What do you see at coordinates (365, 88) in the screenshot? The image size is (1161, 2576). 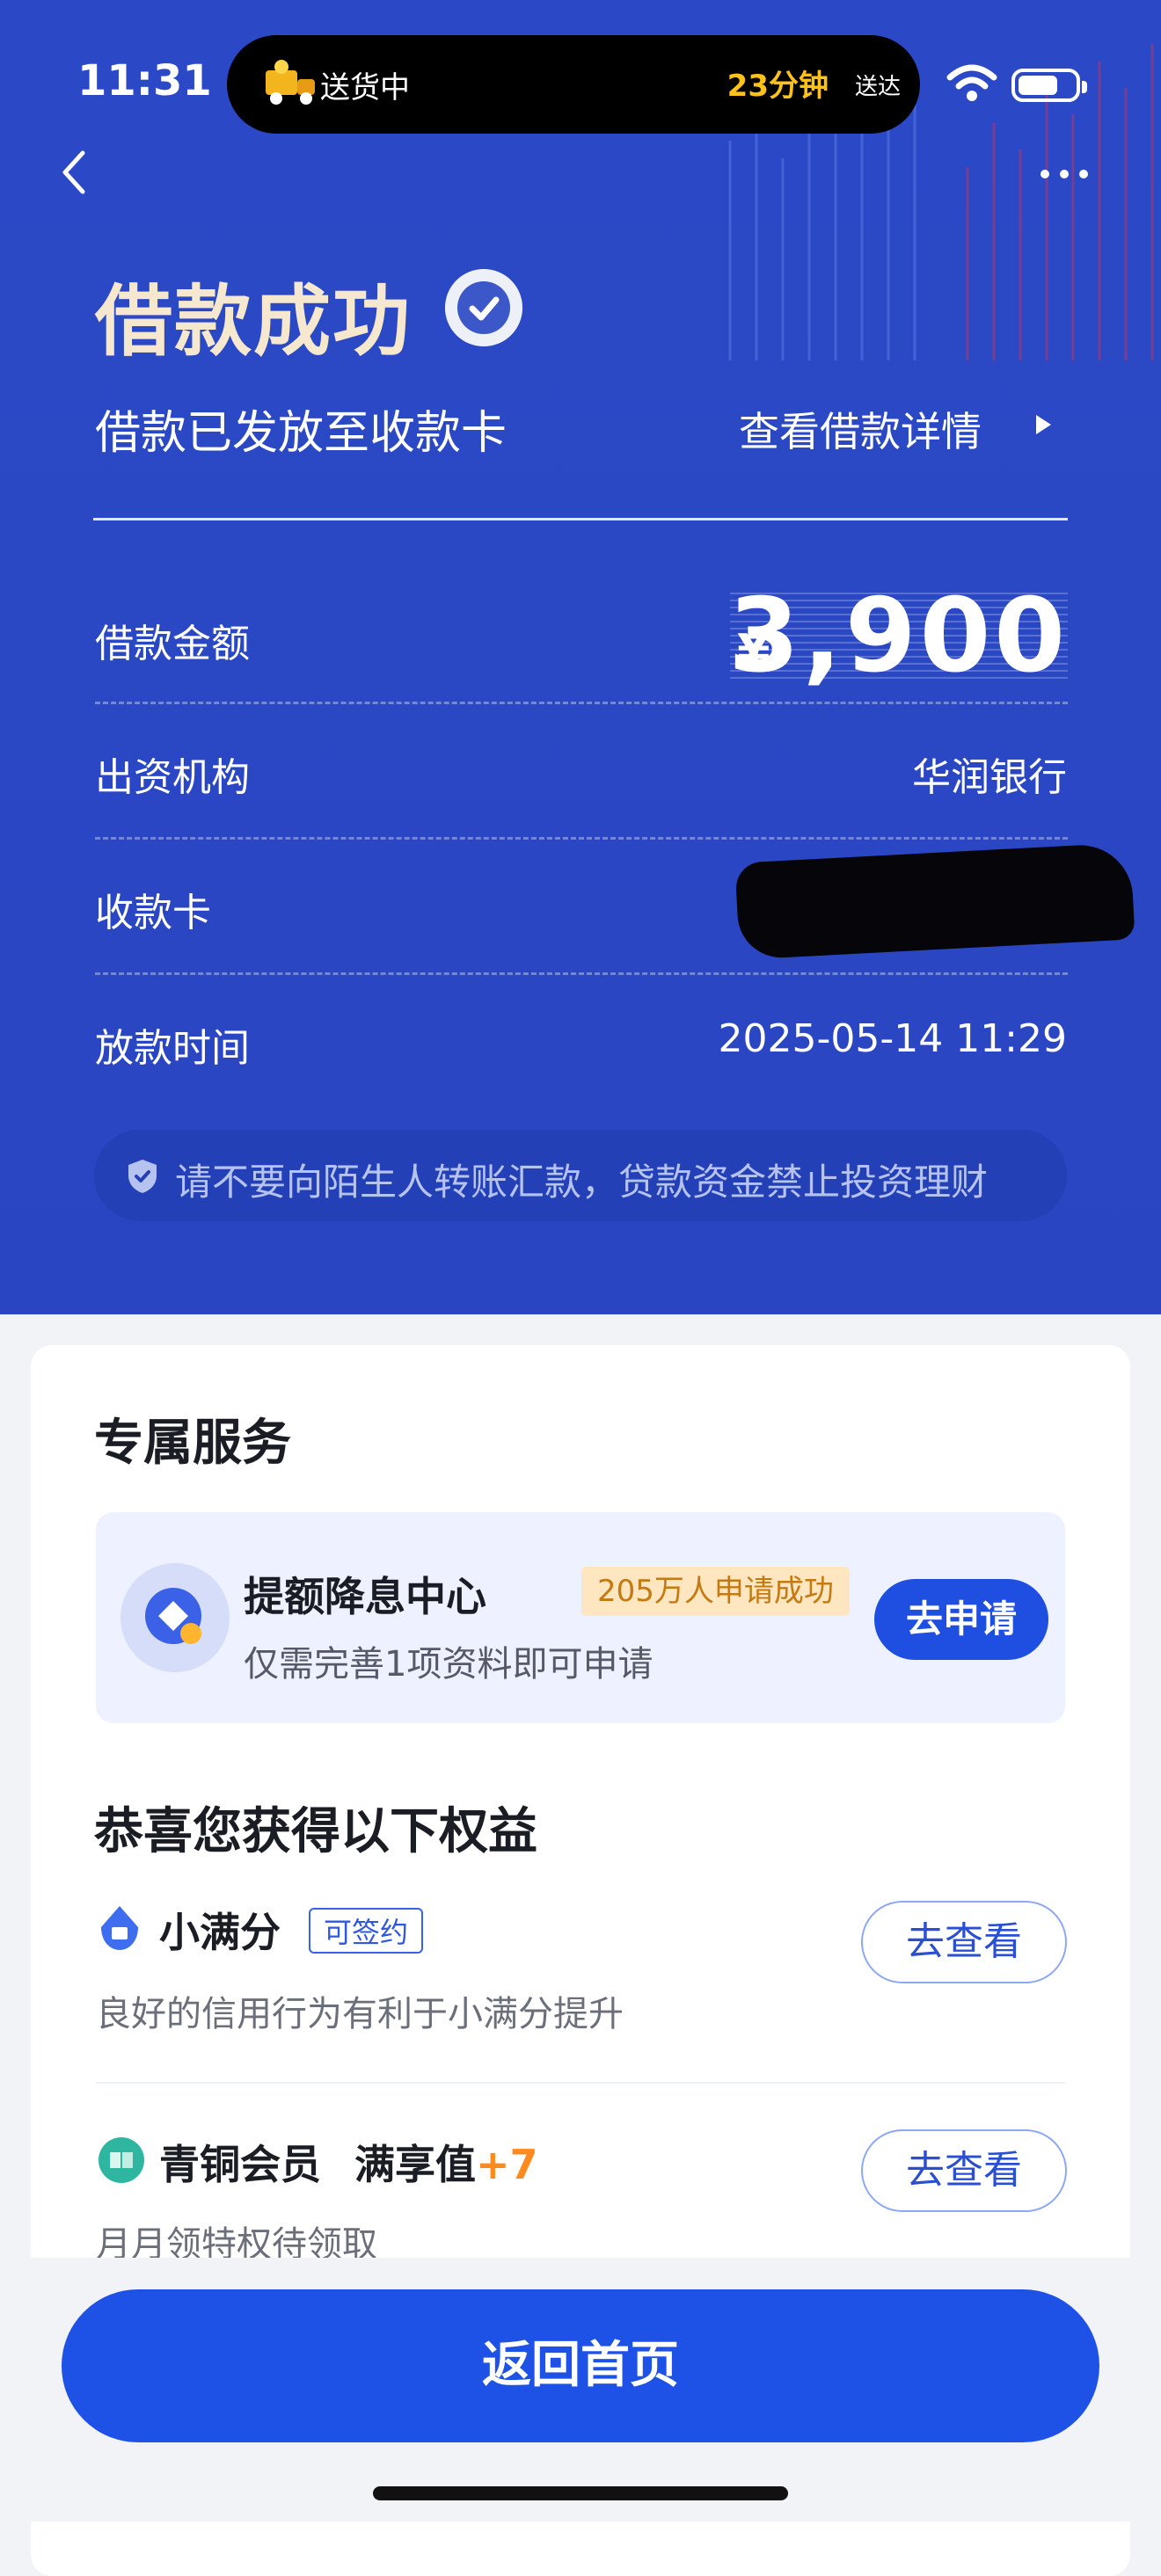 I see `activity-label: 送货中` at bounding box center [365, 88].